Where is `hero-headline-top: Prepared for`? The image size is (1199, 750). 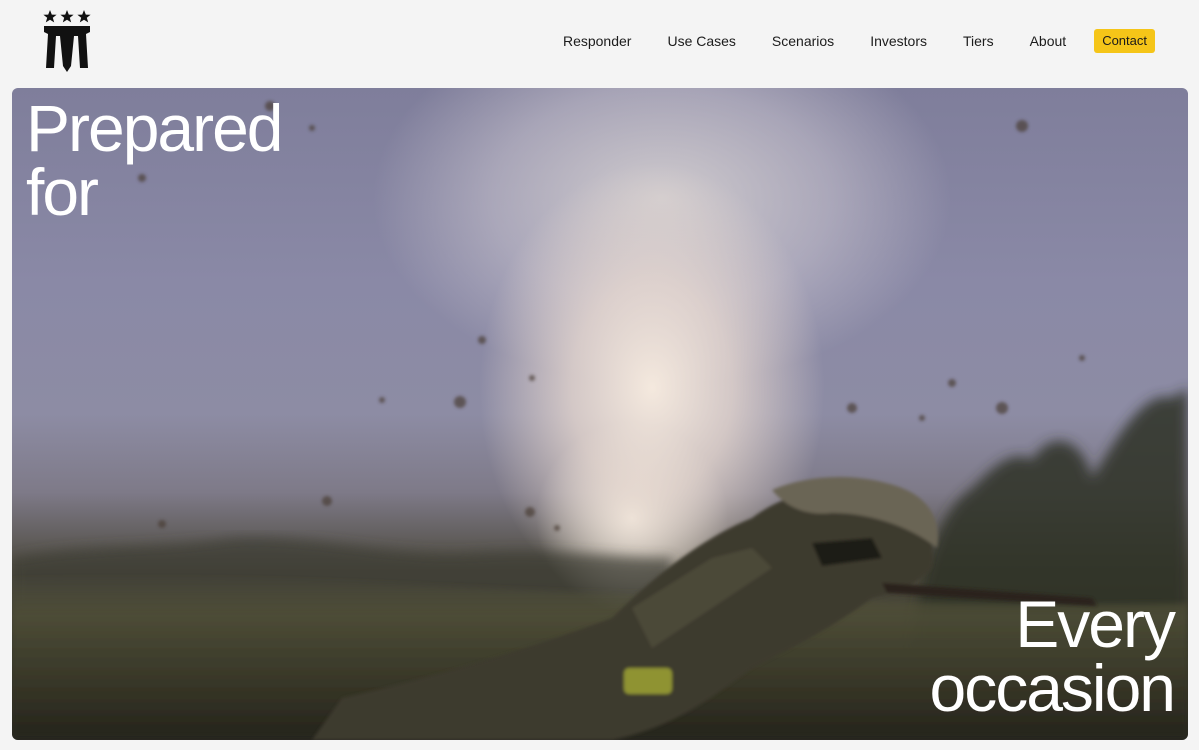 hero-headline-top: Prepared for is located at coordinates (155, 160).